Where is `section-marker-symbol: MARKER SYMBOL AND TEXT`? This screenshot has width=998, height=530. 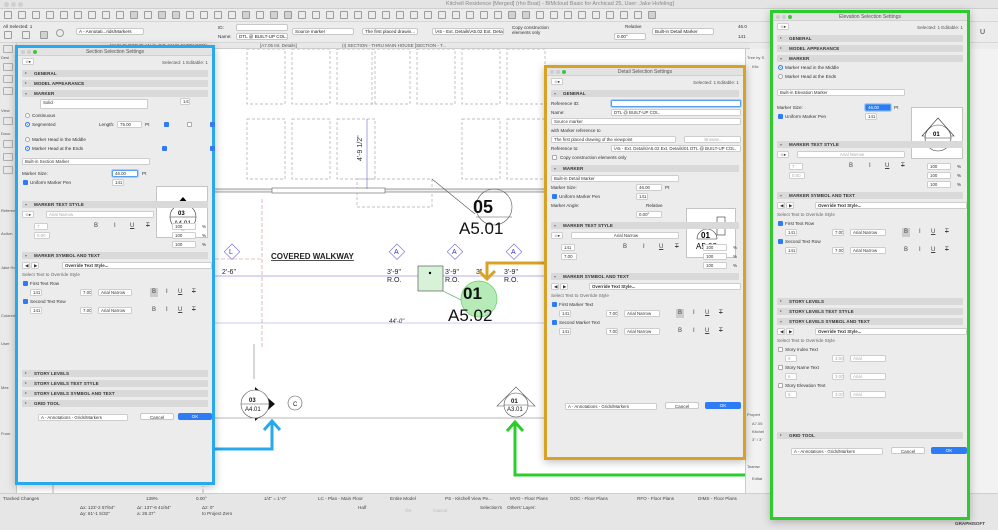
section-marker-symbol: MARKER SYMBOL AND TEXT is located at coordinates (115, 255).